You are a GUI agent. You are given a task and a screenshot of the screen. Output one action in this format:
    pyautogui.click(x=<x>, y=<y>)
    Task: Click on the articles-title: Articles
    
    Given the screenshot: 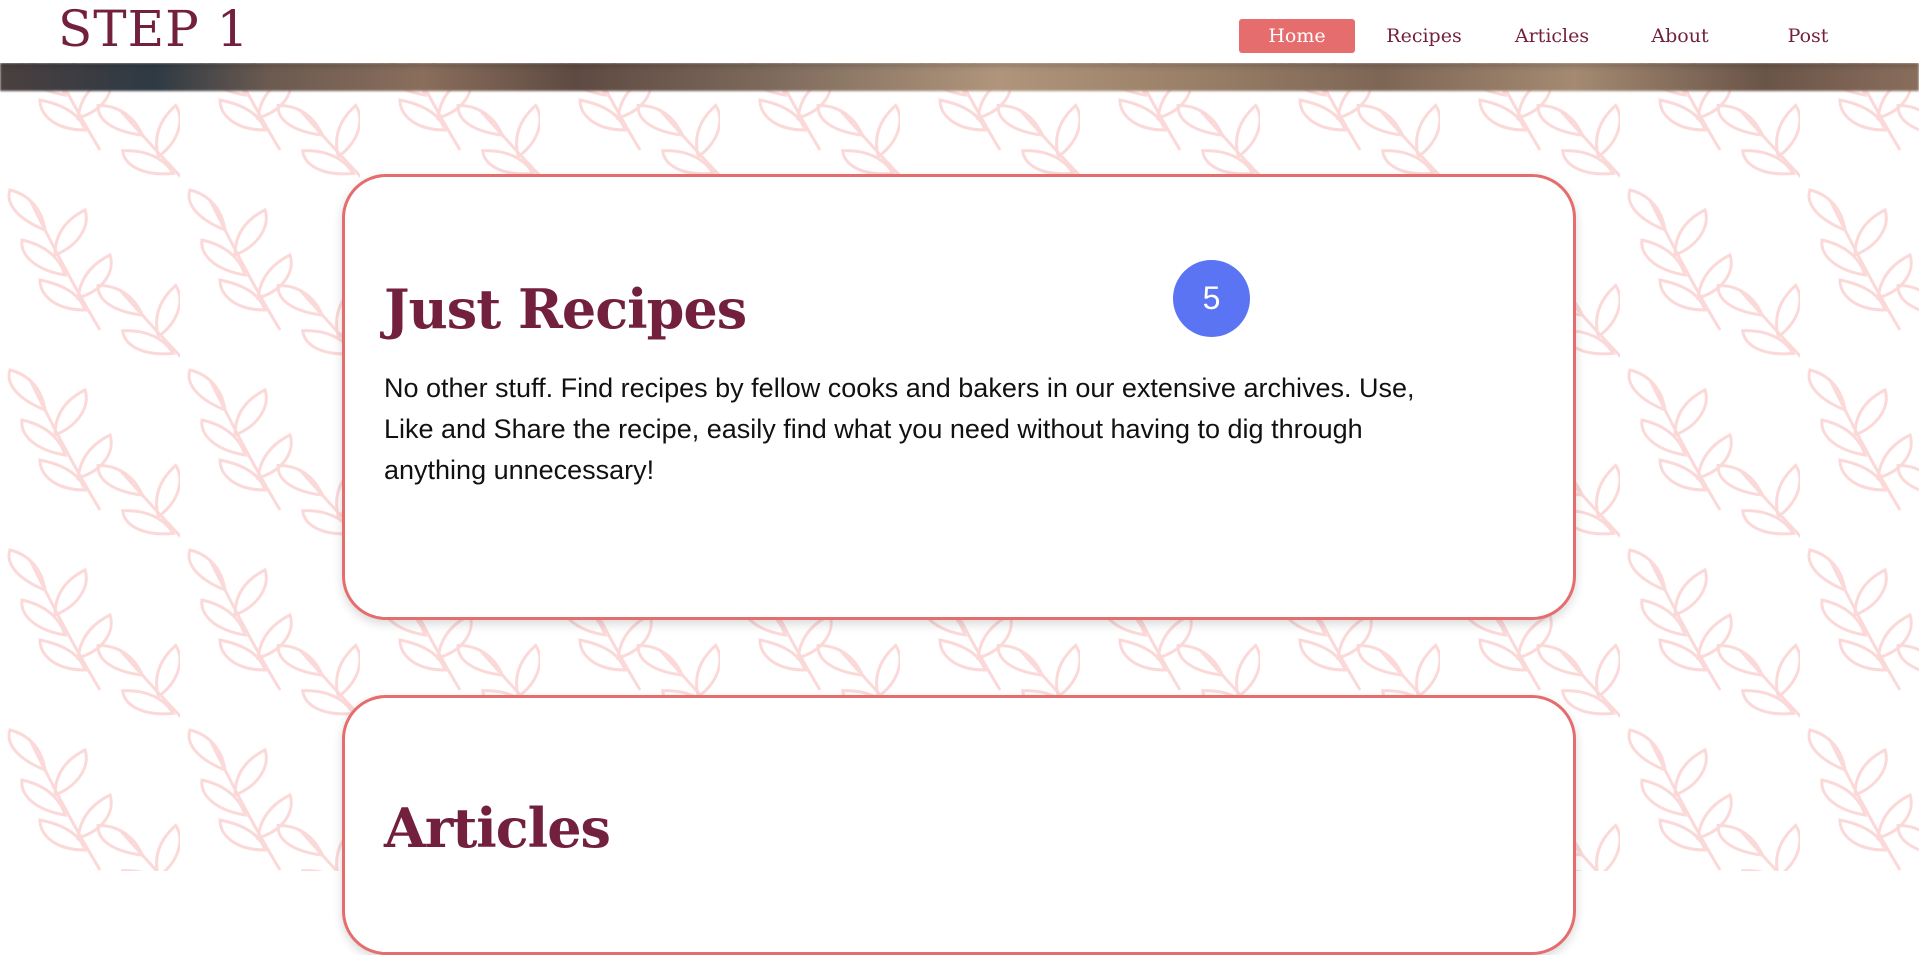 What is the action you would take?
    pyautogui.click(x=497, y=828)
    